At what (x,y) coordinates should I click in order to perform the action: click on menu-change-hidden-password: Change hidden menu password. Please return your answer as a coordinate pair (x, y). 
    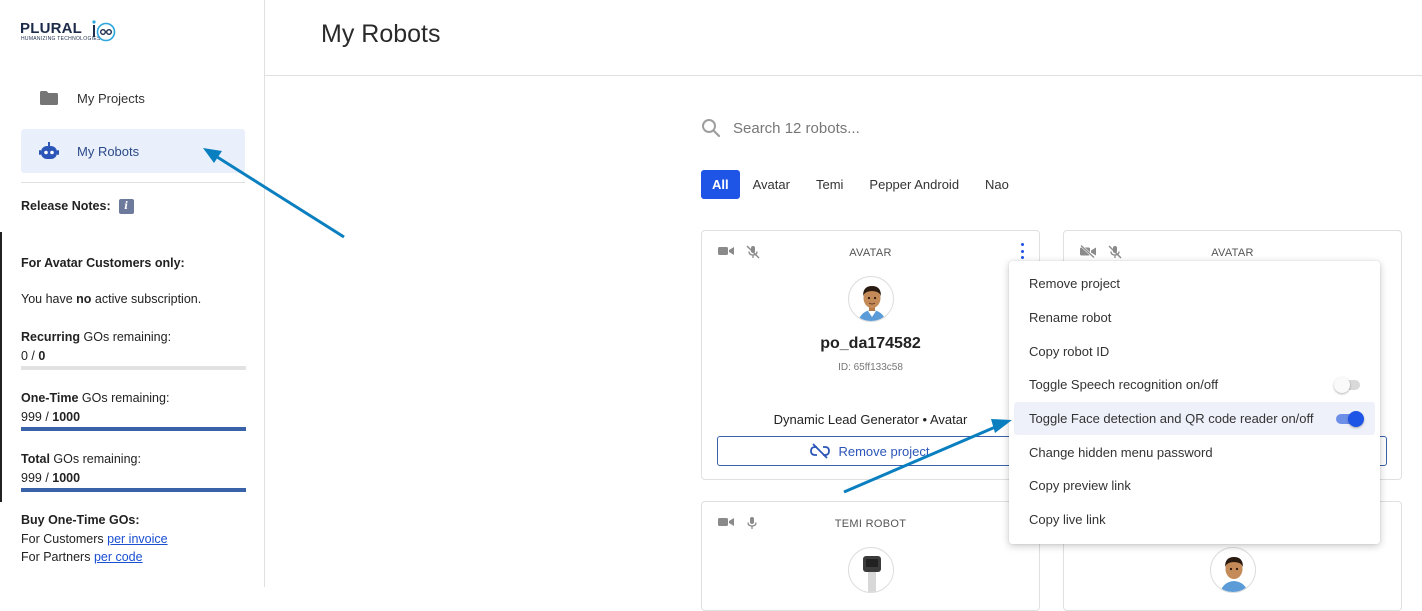
    Looking at the image, I should click on (1194, 452).